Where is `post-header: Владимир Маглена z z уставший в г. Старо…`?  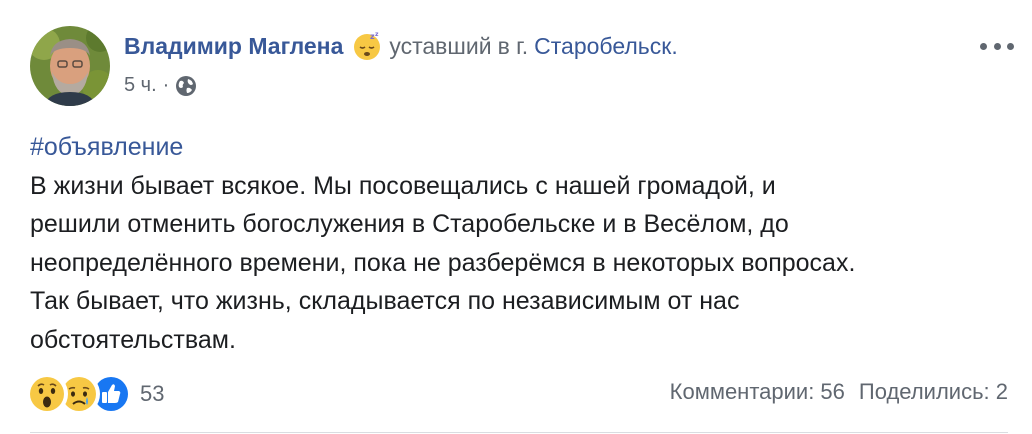 post-header: Владимир Маглена z z уставший в г. Старо… is located at coordinates (401, 46).